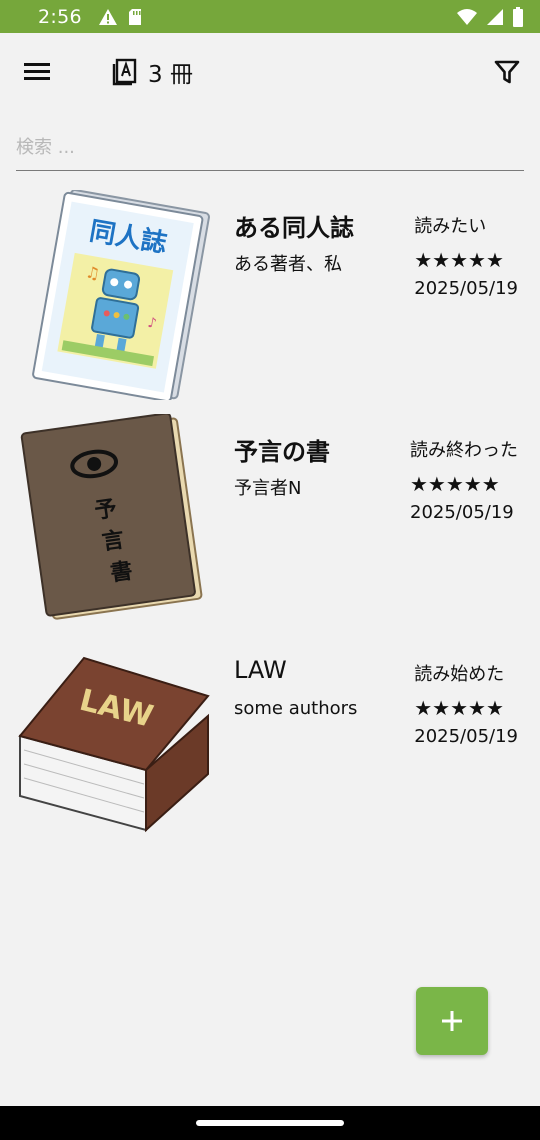 This screenshot has width=540, height=1140. What do you see at coordinates (450, 226) in the screenshot?
I see `reading-status: 読みたい` at bounding box center [450, 226].